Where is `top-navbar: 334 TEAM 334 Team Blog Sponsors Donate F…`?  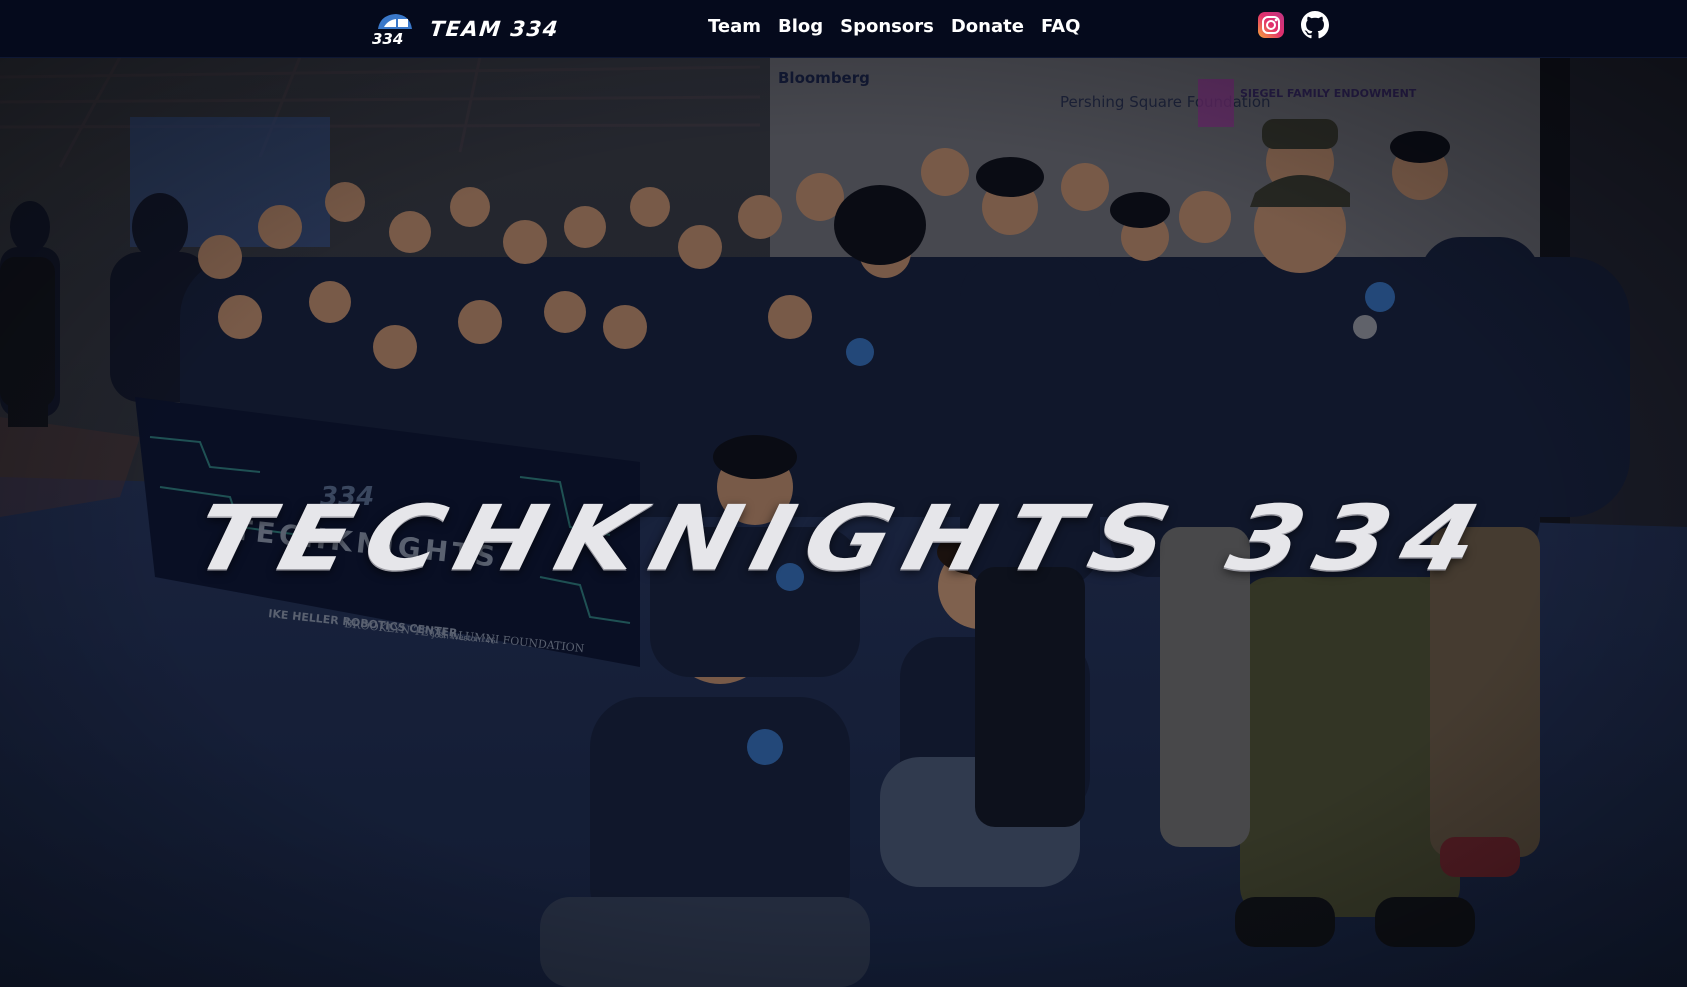 top-navbar: 334 TEAM 334 Team Blog Sponsors Donate F… is located at coordinates (843, 29).